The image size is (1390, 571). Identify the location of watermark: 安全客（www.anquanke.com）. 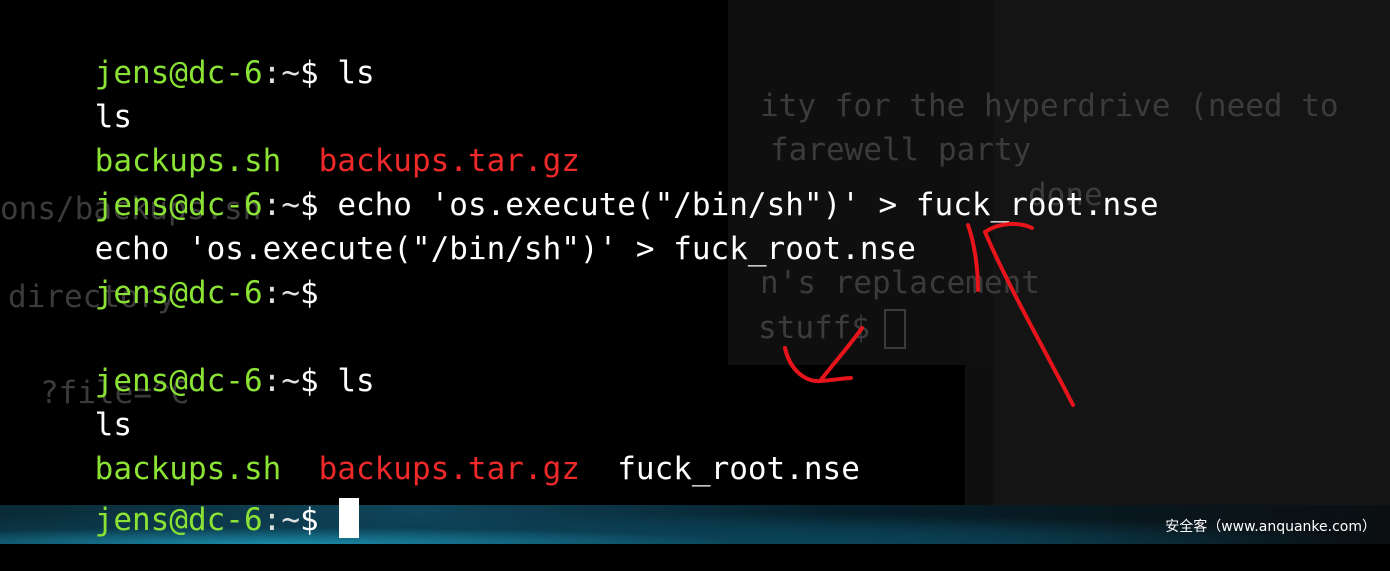
(1270, 527).